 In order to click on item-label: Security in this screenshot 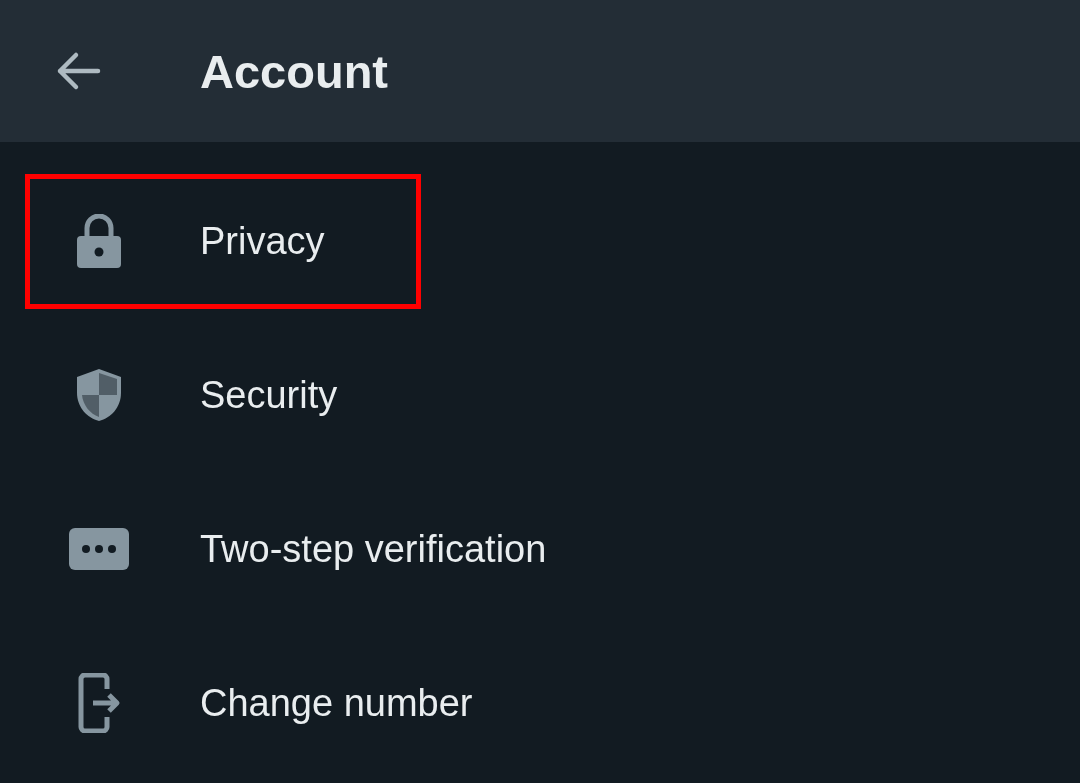, I will do `click(269, 395)`.